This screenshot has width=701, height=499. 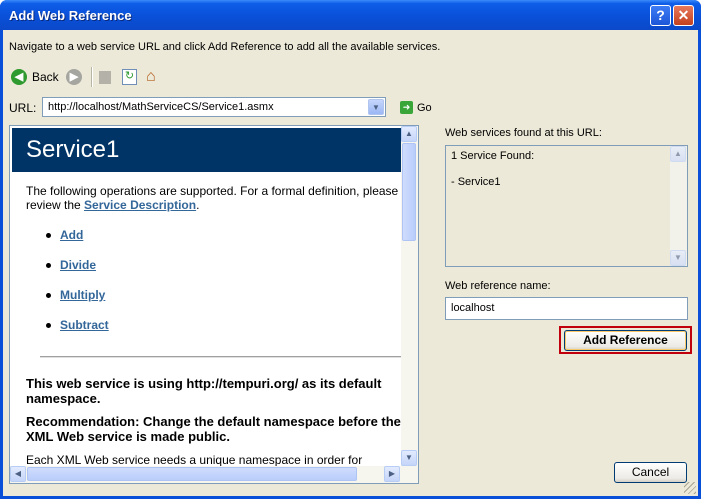 What do you see at coordinates (650, 472) in the screenshot?
I see `cancel-button: Cancel` at bounding box center [650, 472].